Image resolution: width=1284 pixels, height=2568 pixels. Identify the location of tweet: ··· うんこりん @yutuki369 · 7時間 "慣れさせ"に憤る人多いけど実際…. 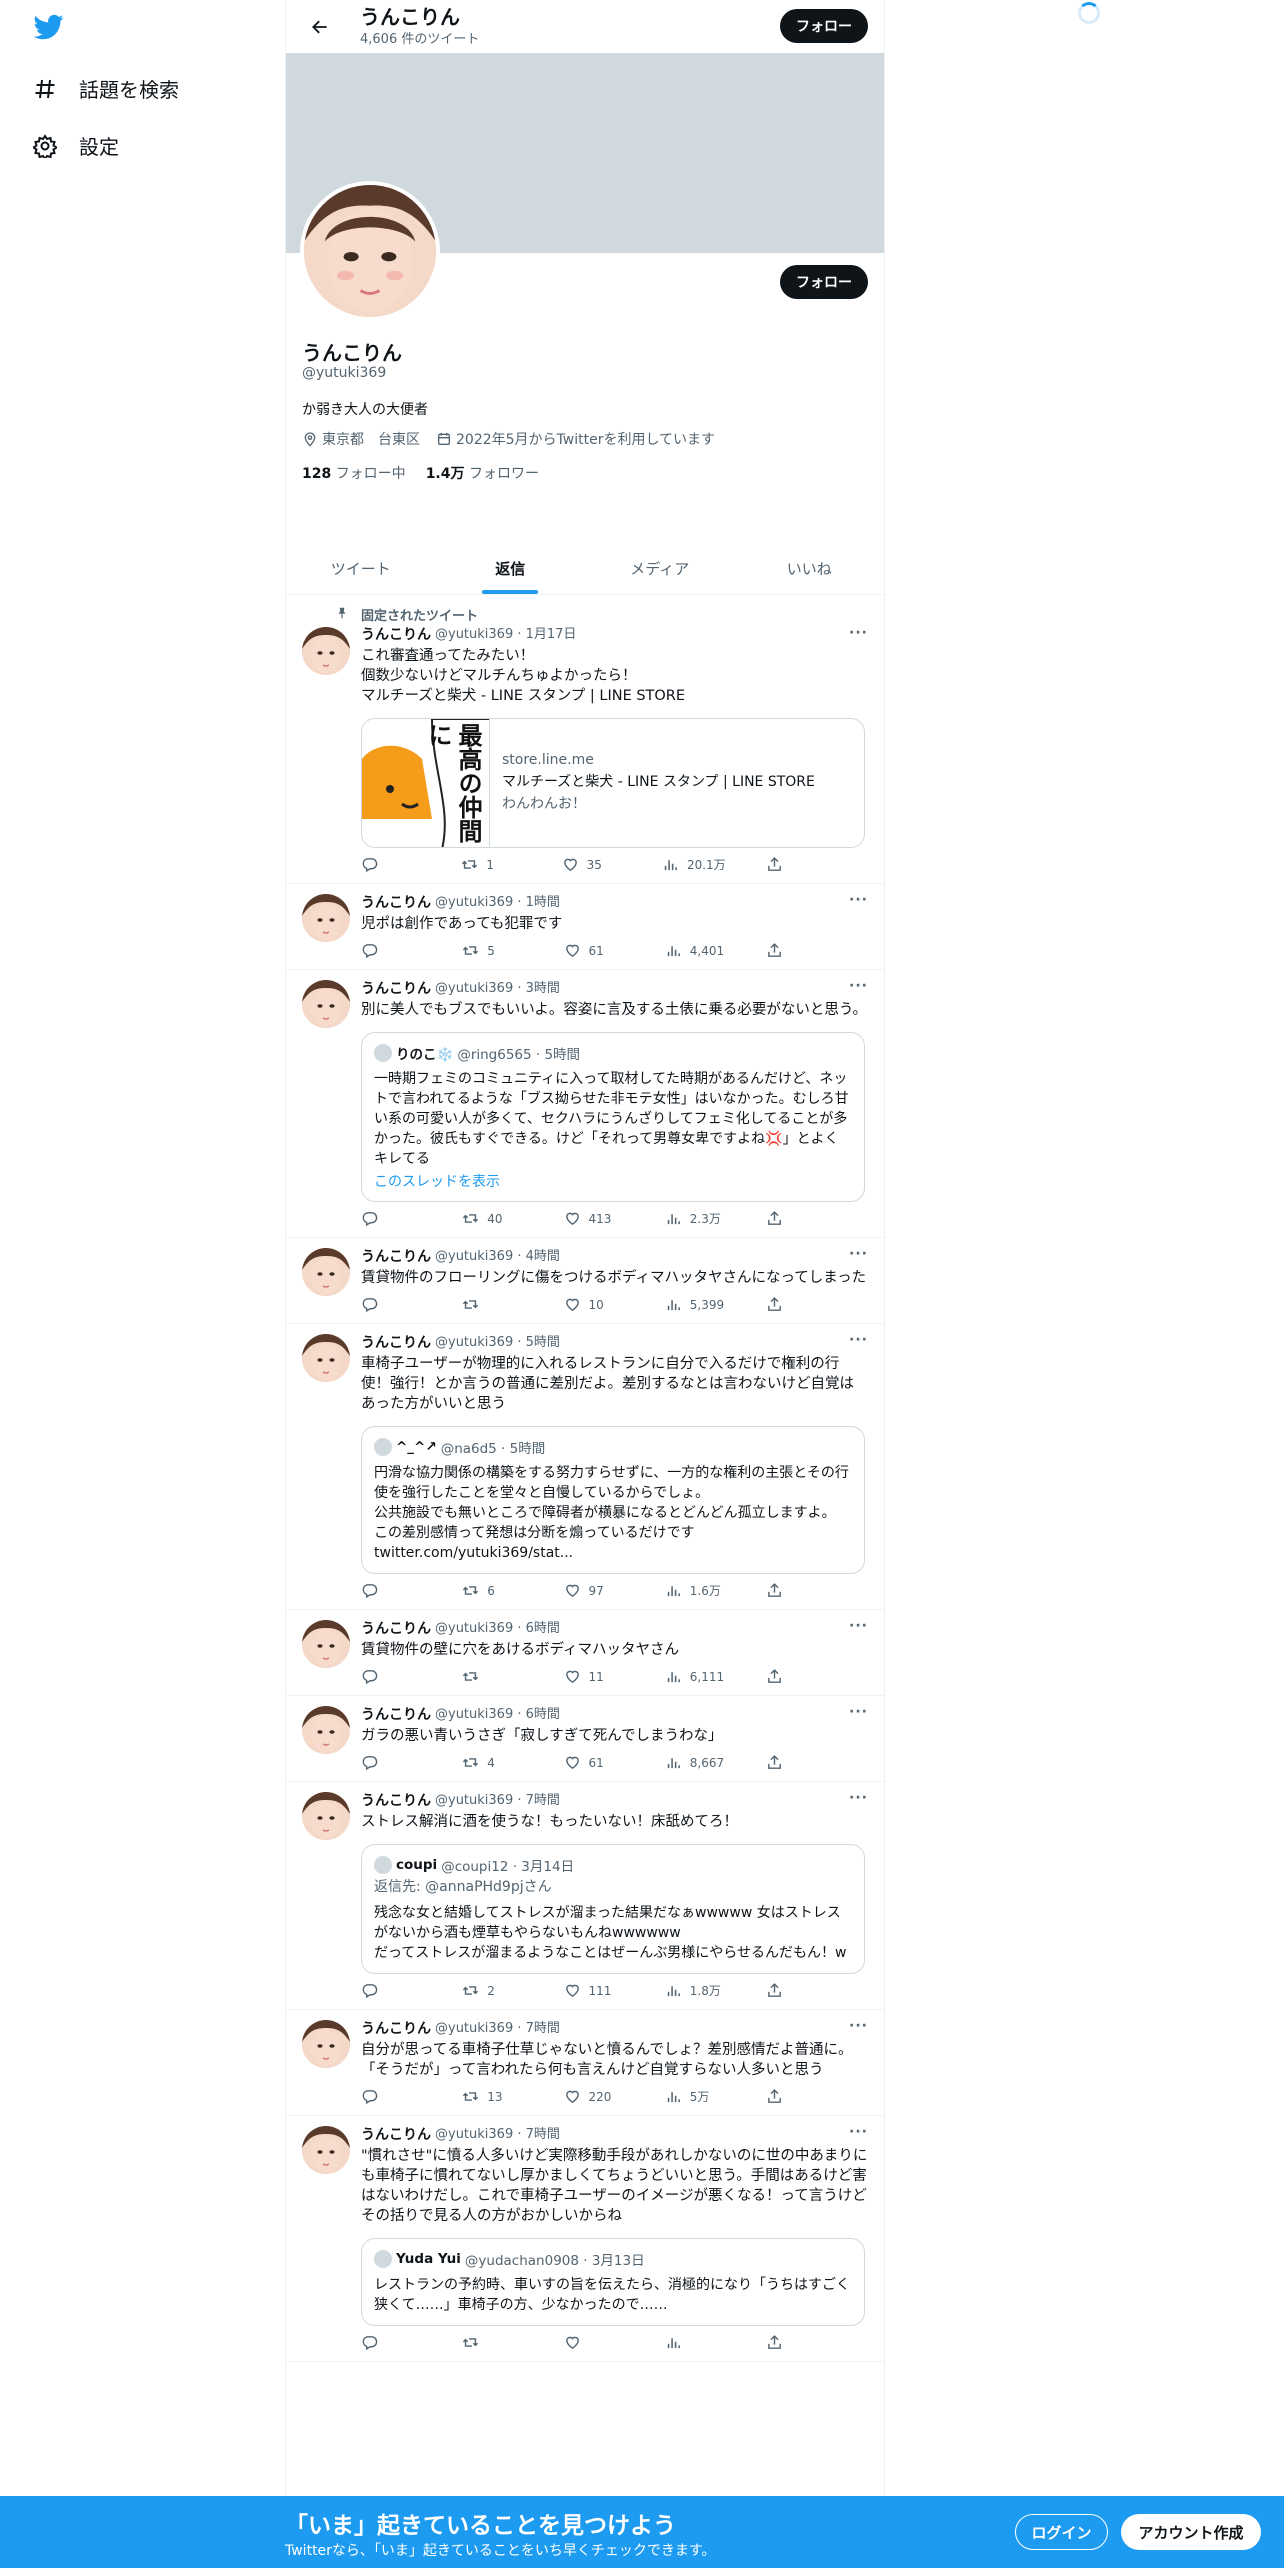
(585, 2239).